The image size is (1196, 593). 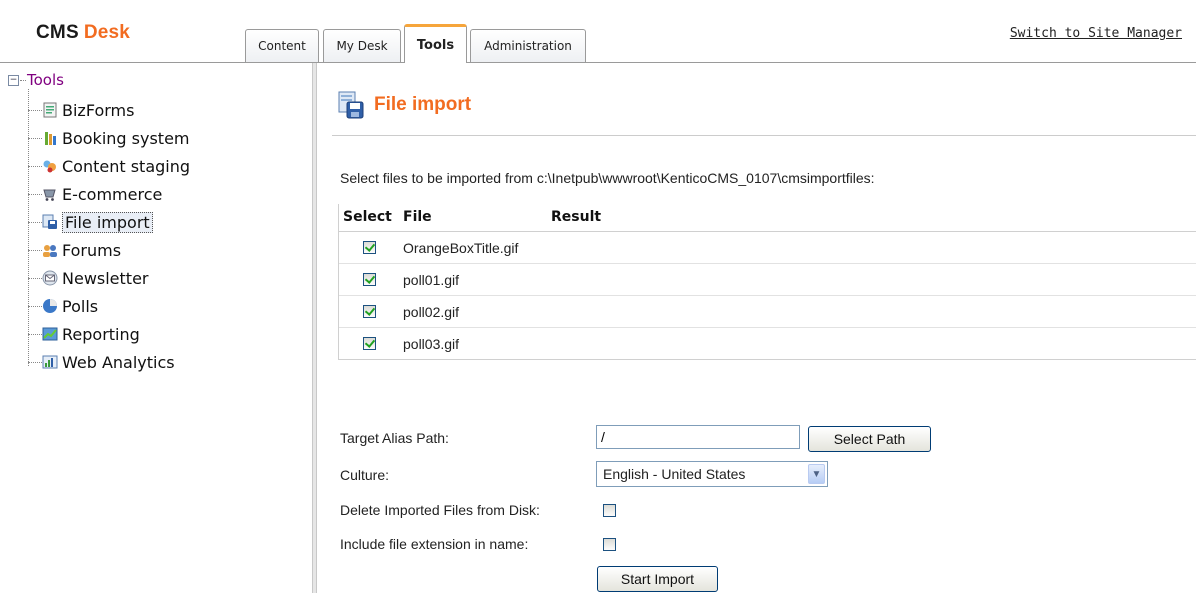 I want to click on delete-files-checkbox, so click(x=609, y=510).